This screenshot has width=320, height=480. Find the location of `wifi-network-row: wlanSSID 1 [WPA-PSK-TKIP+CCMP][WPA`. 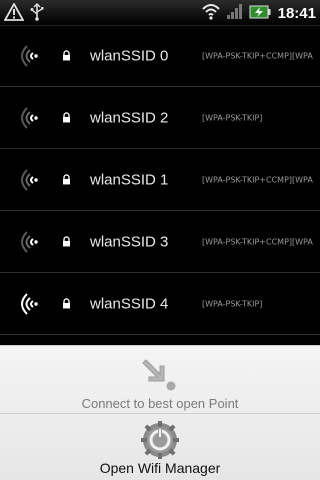

wifi-network-row: wlanSSID 1 [WPA-PSK-TKIP+CCMP][WPA is located at coordinates (160, 180).